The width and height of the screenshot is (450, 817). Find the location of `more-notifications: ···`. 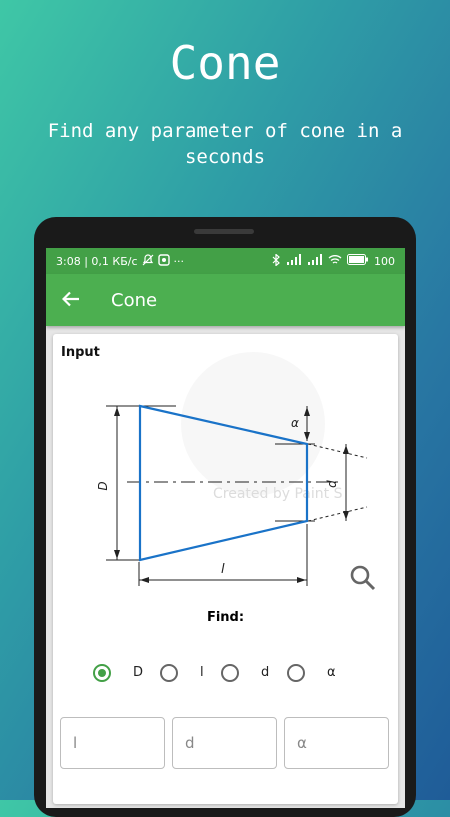

more-notifications: ··· is located at coordinates (179, 261).